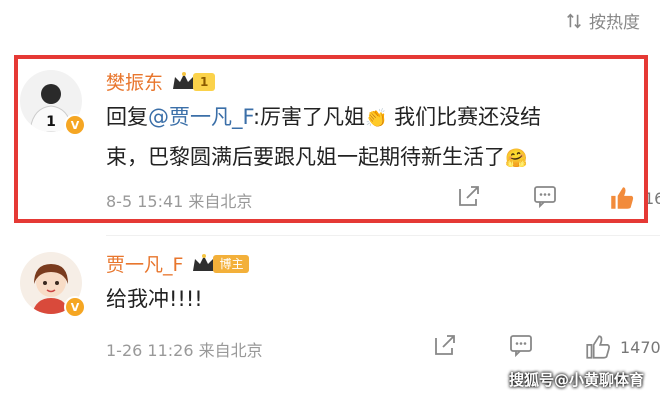 The height and width of the screenshot is (400, 660). I want to click on reply-button, so click(521, 347).